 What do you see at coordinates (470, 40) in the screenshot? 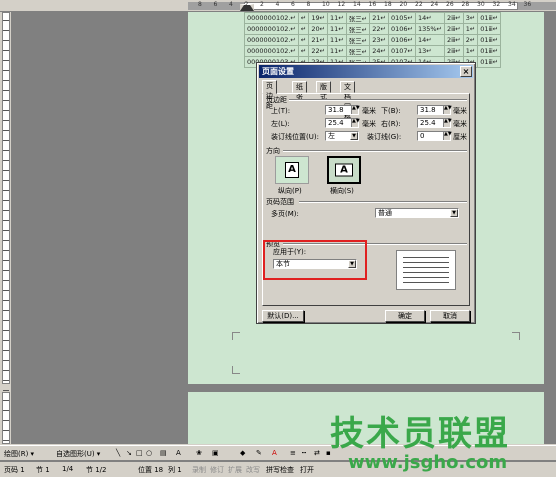
I see `table-cell: 2↵` at bounding box center [470, 40].